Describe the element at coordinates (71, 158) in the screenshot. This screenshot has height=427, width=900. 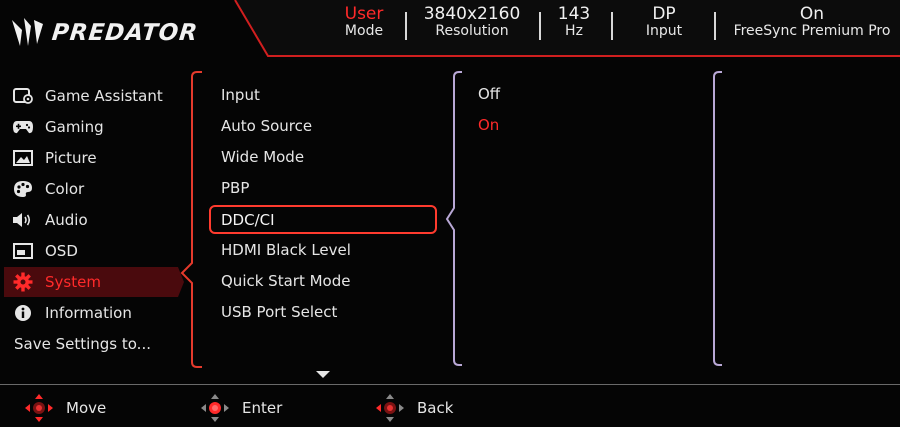
I see `menu-item-label: Picture` at that location.